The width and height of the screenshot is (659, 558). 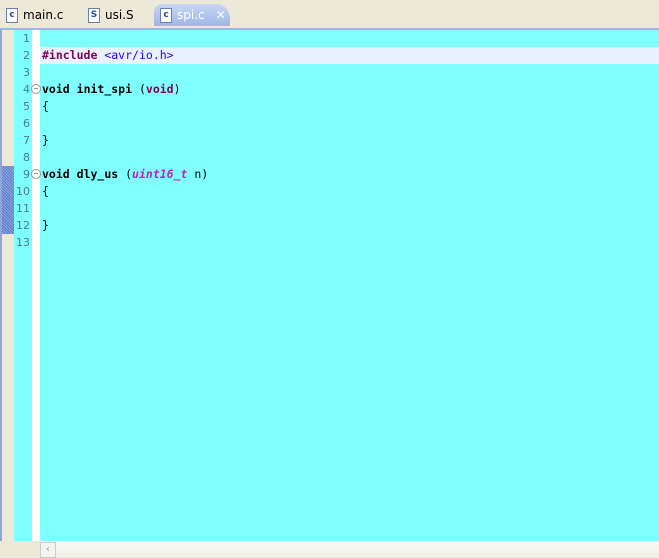 What do you see at coordinates (23, 242) in the screenshot?
I see `code-line: 13` at bounding box center [23, 242].